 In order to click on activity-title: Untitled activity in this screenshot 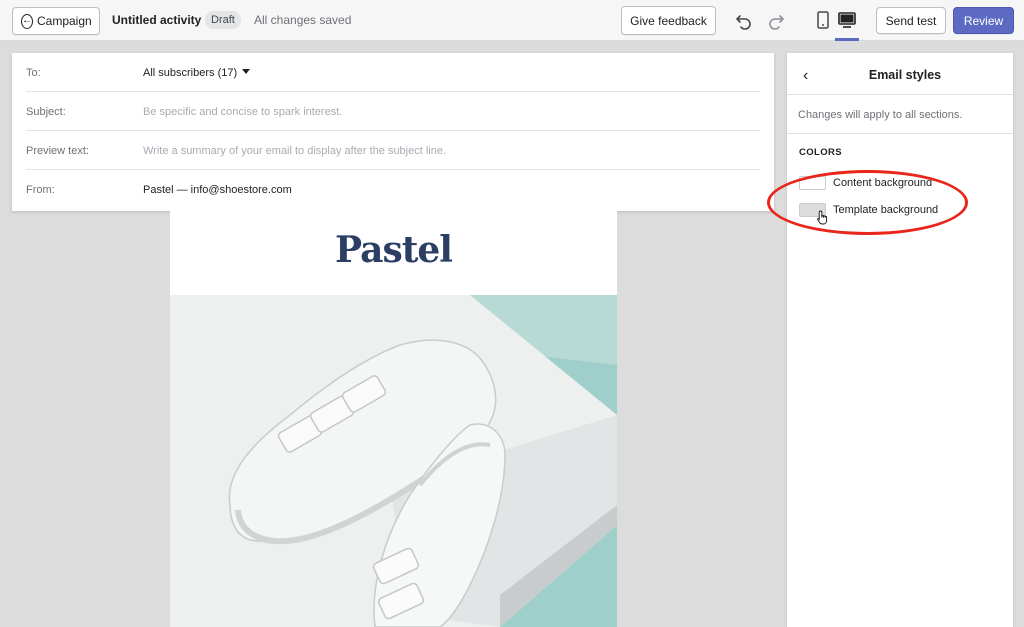, I will do `click(157, 20)`.